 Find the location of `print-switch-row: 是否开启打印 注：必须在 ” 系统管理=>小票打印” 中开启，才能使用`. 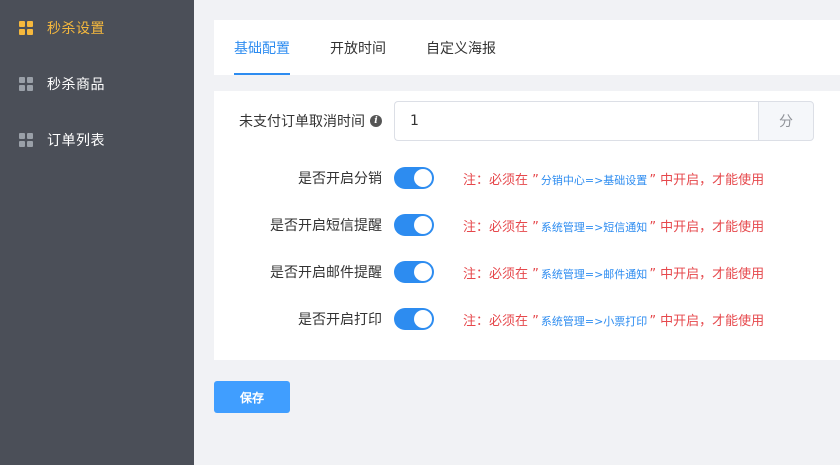

print-switch-row: 是否开启打印 注：必须在 ” 系统管理=>小票打印” 中开启，才能使用 is located at coordinates (489, 319).